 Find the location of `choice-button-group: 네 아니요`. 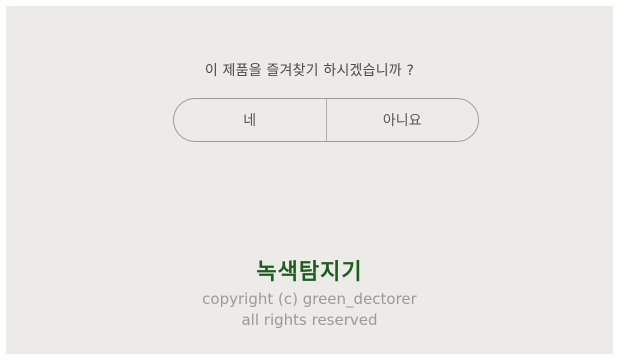

choice-button-group: 네 아니요 is located at coordinates (326, 120).